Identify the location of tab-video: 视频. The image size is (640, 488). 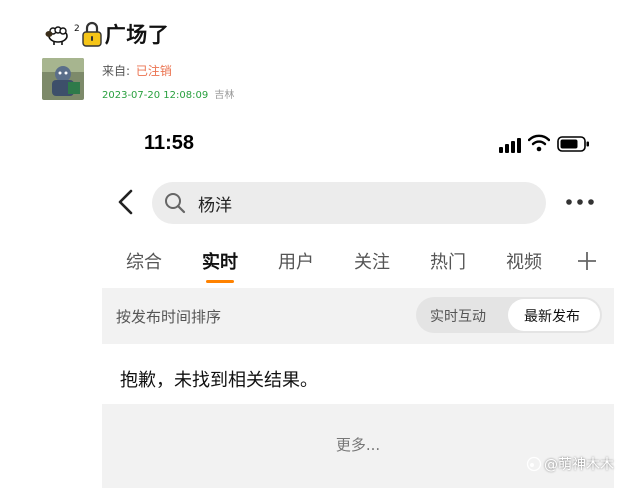
(524, 261).